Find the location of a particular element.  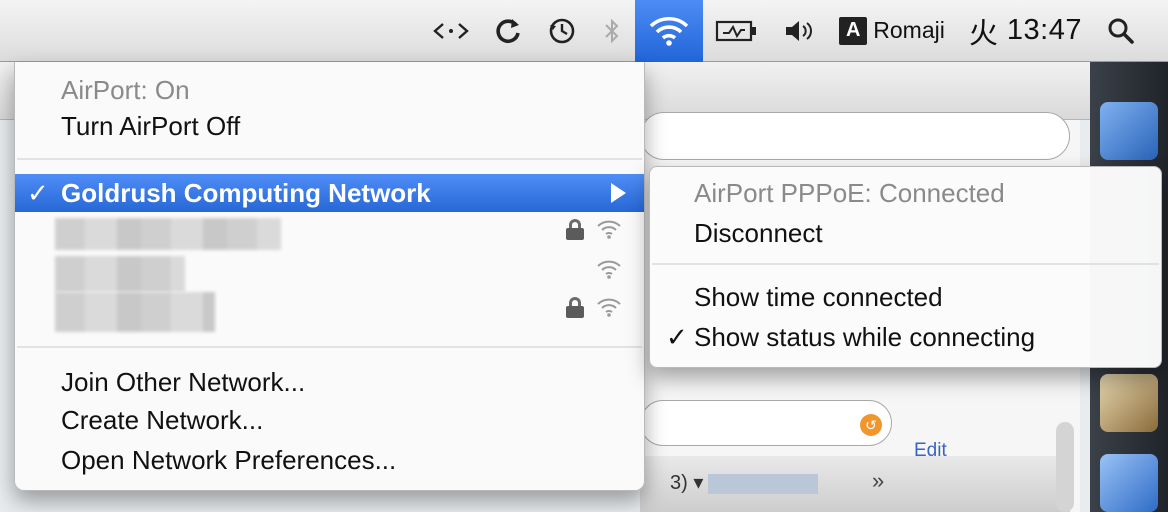

submenu-arrow-icon is located at coordinates (618, 193).